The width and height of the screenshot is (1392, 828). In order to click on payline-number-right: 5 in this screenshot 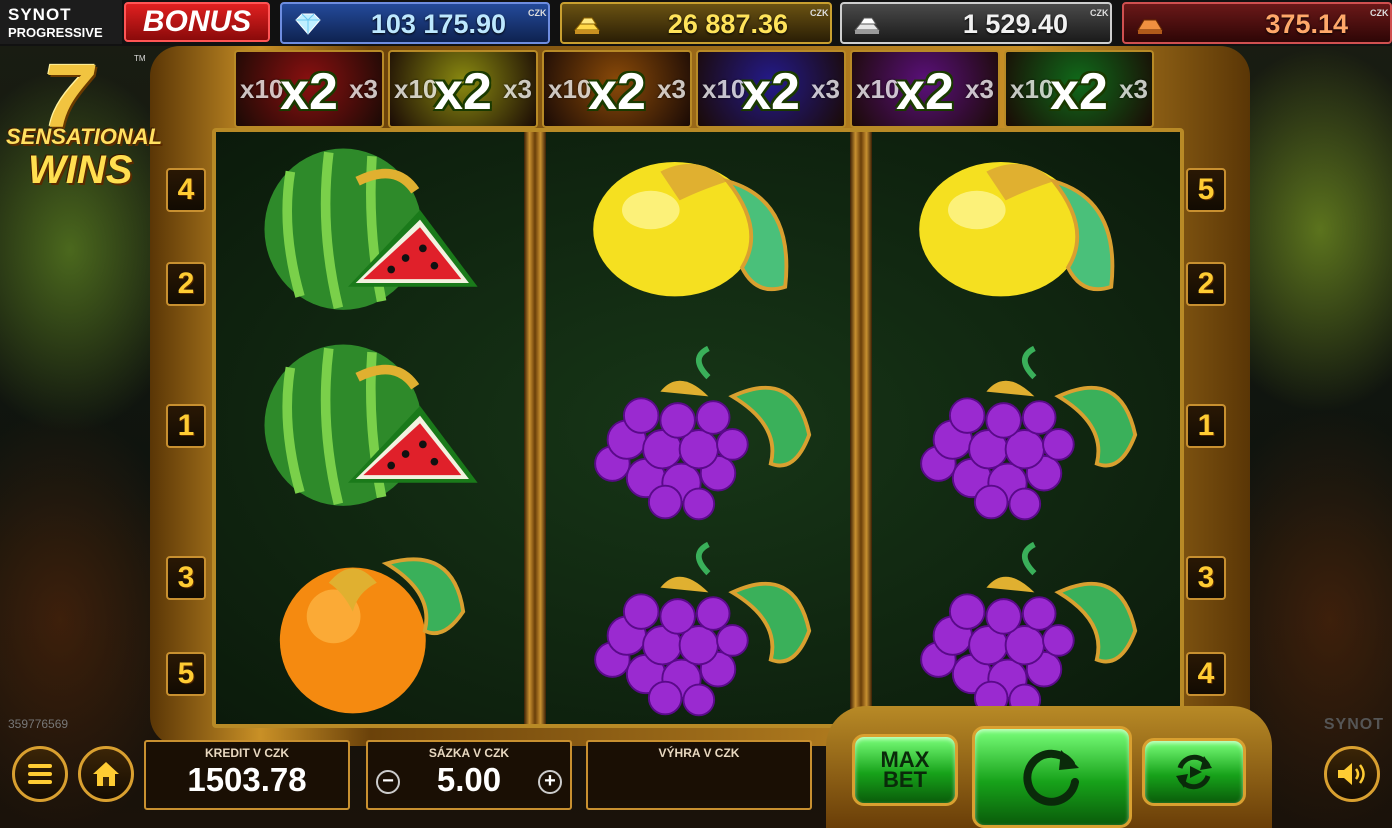, I will do `click(1206, 190)`.